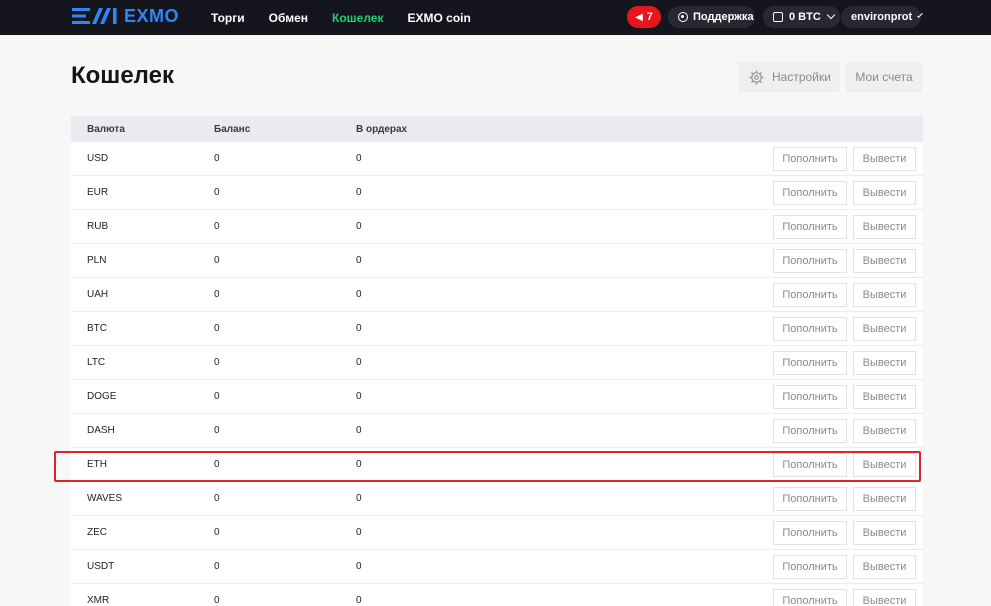 This screenshot has width=991, height=606. What do you see at coordinates (683, 17) in the screenshot?
I see `support-icon` at bounding box center [683, 17].